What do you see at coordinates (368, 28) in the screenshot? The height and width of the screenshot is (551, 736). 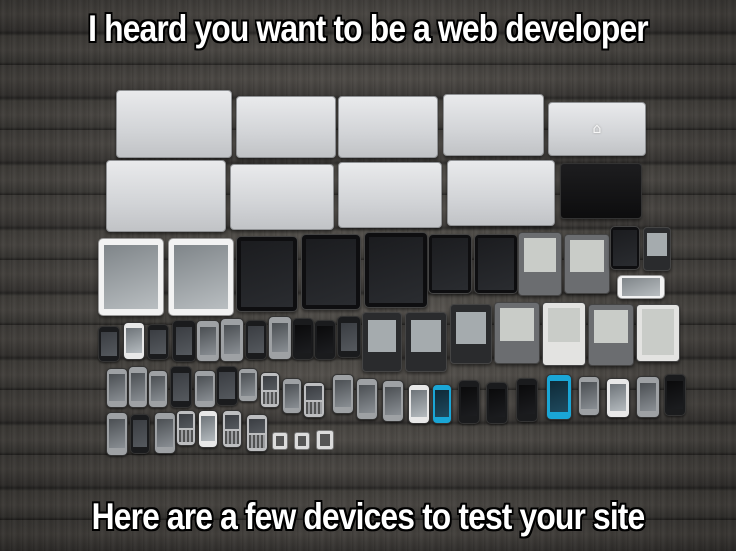 I see `top-caption: I heard you want to be a web developer` at bounding box center [368, 28].